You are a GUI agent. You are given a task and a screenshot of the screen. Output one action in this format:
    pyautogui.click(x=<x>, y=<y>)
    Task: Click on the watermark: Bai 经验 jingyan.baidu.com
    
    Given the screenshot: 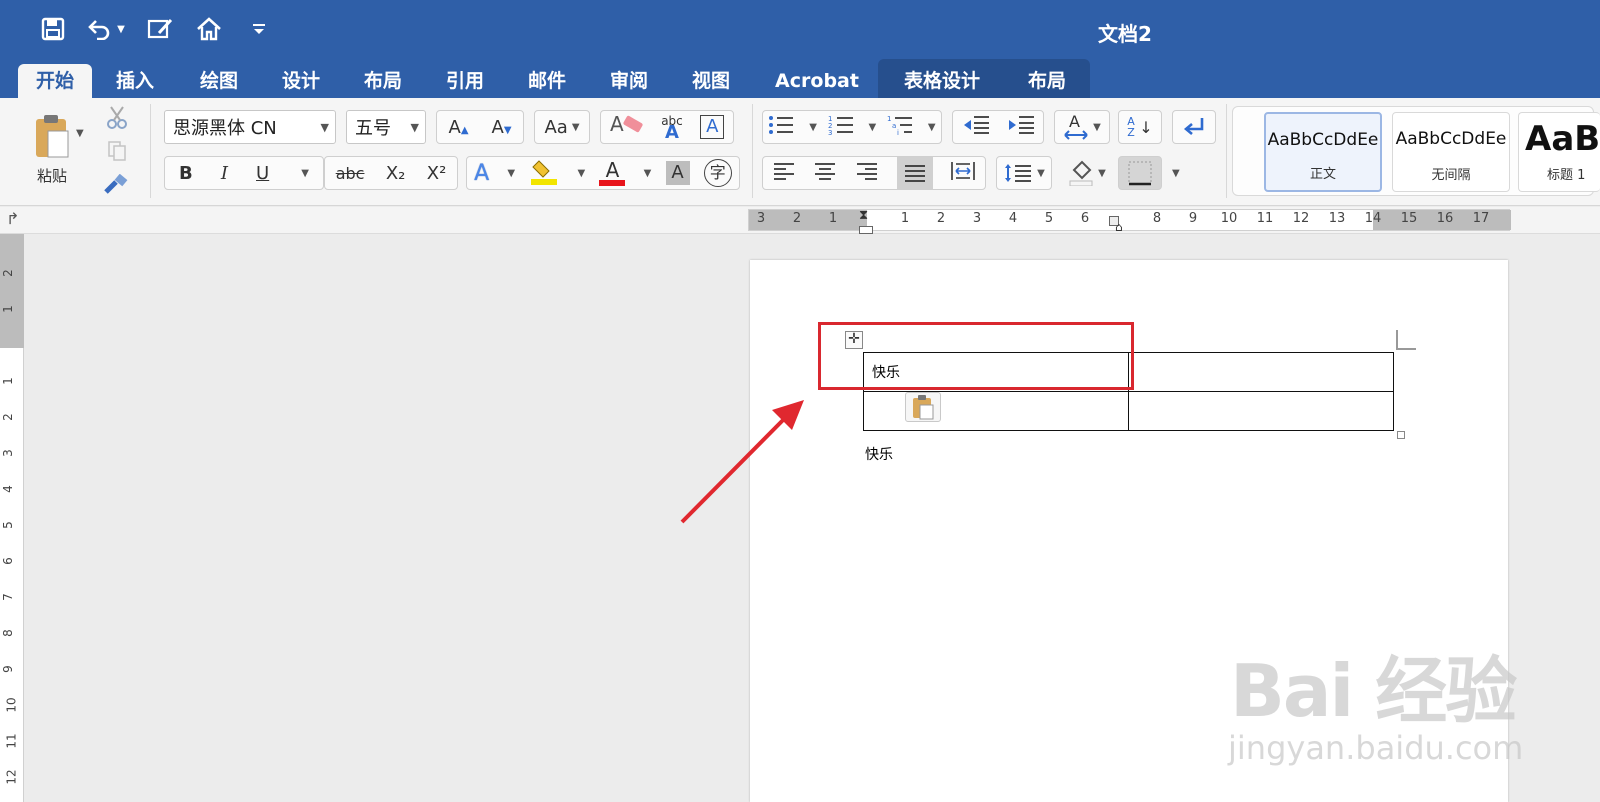 What is the action you would take?
    pyautogui.click(x=1376, y=699)
    